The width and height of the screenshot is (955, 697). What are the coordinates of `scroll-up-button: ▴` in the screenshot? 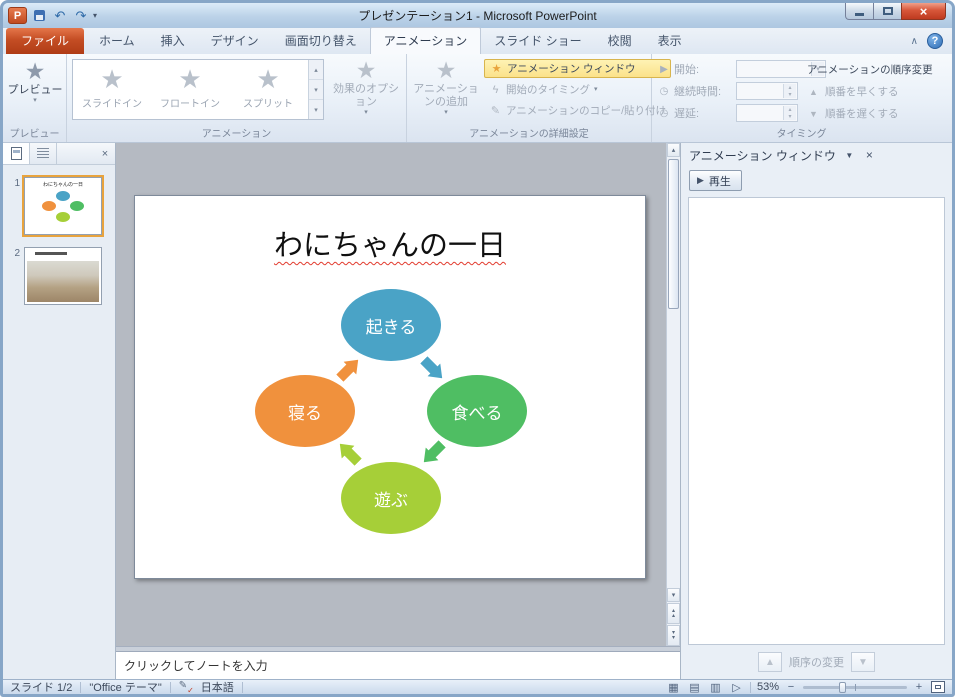 It's located at (673, 150).